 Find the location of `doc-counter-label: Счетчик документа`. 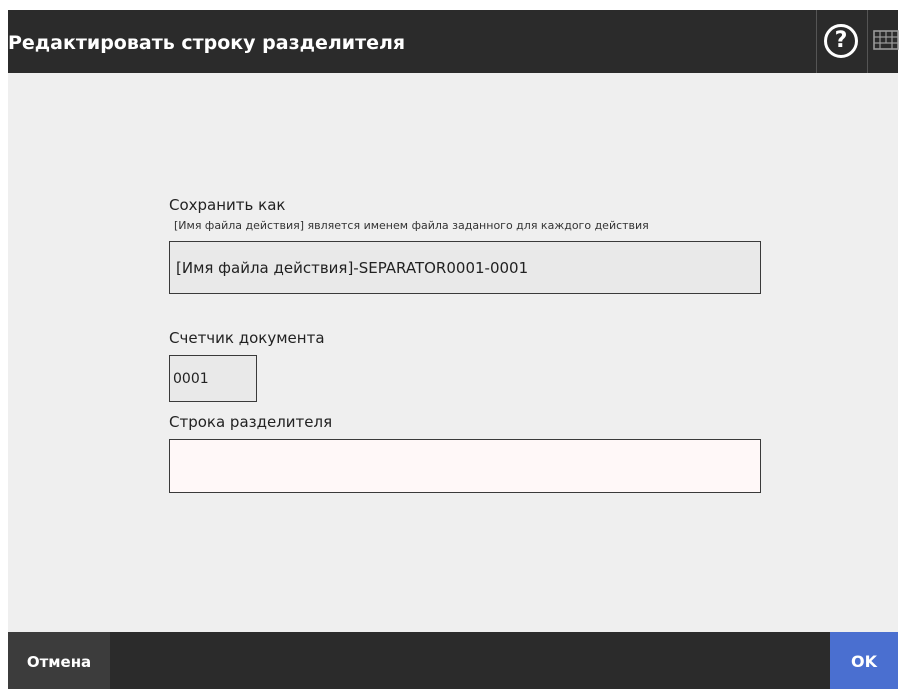

doc-counter-label: Счетчик документа is located at coordinates (247, 338).